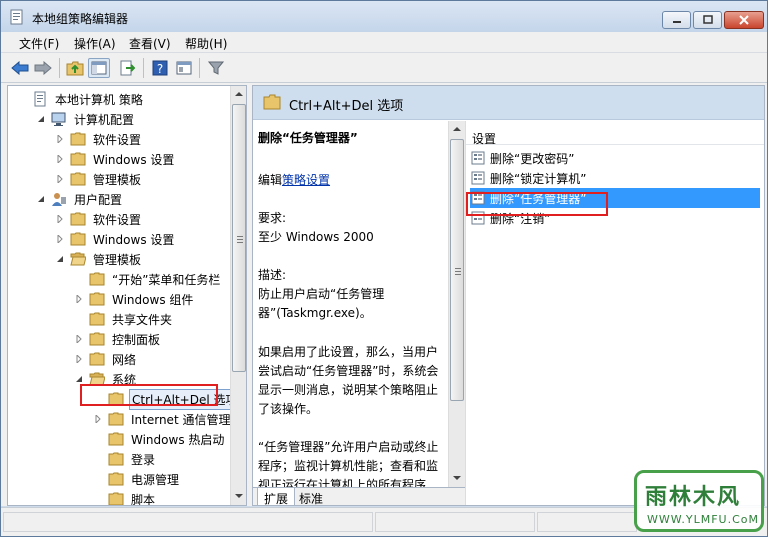  What do you see at coordinates (136, 339) in the screenshot?
I see `tree-item-label: 控制面板` at bounding box center [136, 339].